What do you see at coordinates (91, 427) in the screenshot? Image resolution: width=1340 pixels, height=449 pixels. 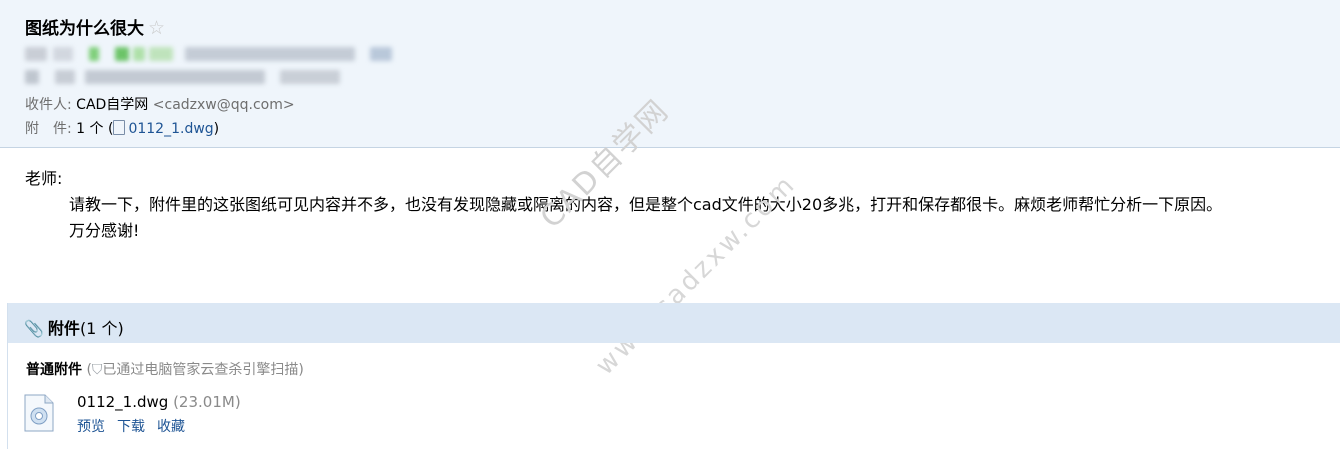 I see `preview-link: 预览` at bounding box center [91, 427].